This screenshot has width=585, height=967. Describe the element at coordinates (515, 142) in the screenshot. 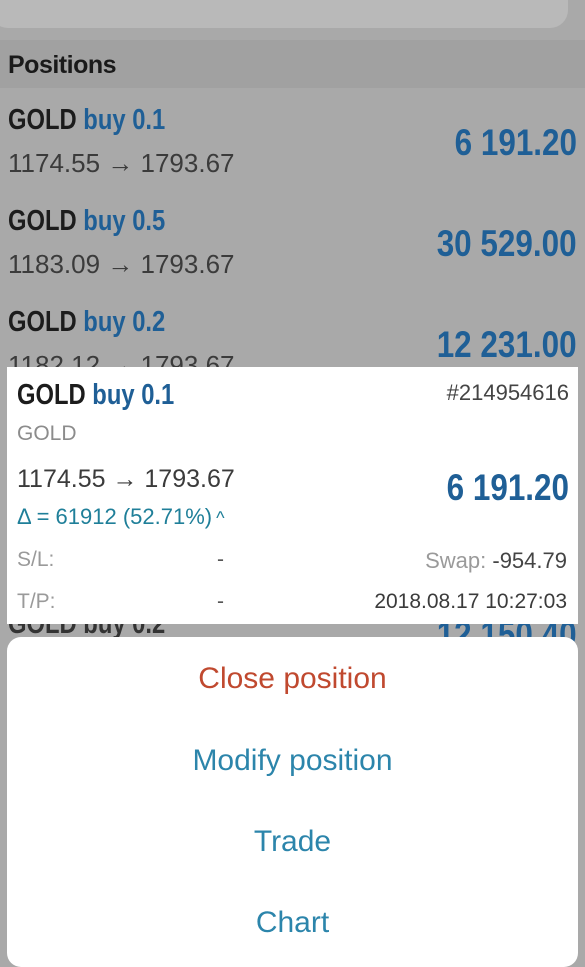

I see `position-profit: 6 191.20` at that location.